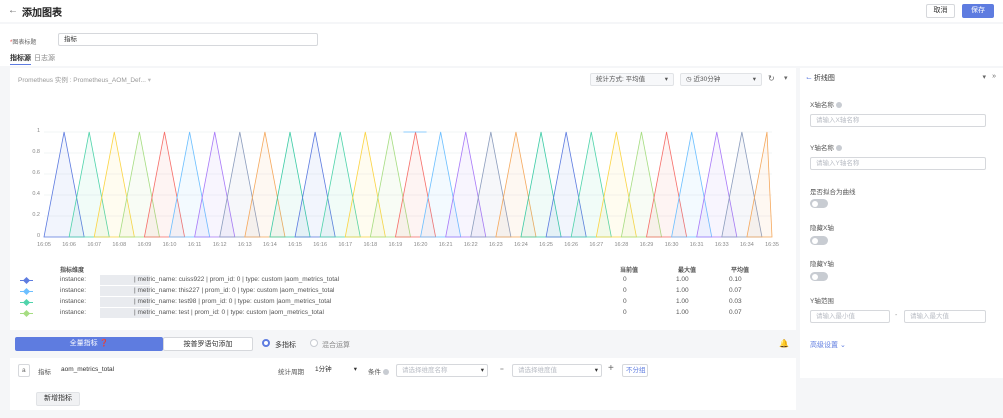 The height and width of the screenshot is (418, 1003). What do you see at coordinates (901, 79) in the screenshot?
I see `chart-type-select: ⌙ 折线图 ▾ »` at bounding box center [901, 79].